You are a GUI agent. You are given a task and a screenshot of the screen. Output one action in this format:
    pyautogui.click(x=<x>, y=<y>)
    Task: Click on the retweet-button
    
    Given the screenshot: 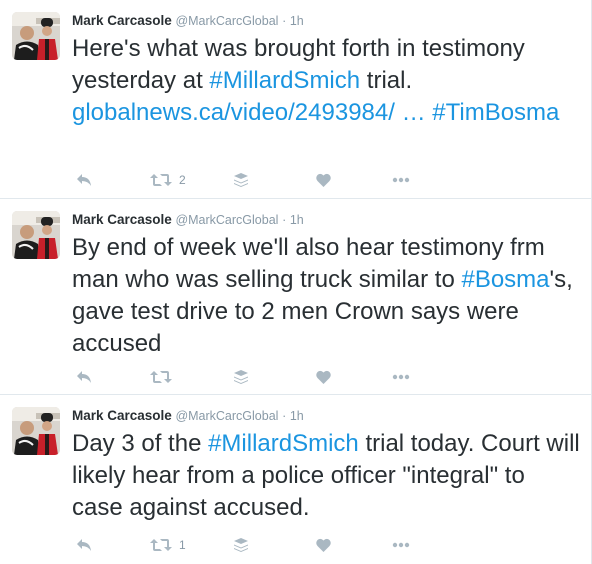 What is the action you would take?
    pyautogui.click(x=164, y=377)
    